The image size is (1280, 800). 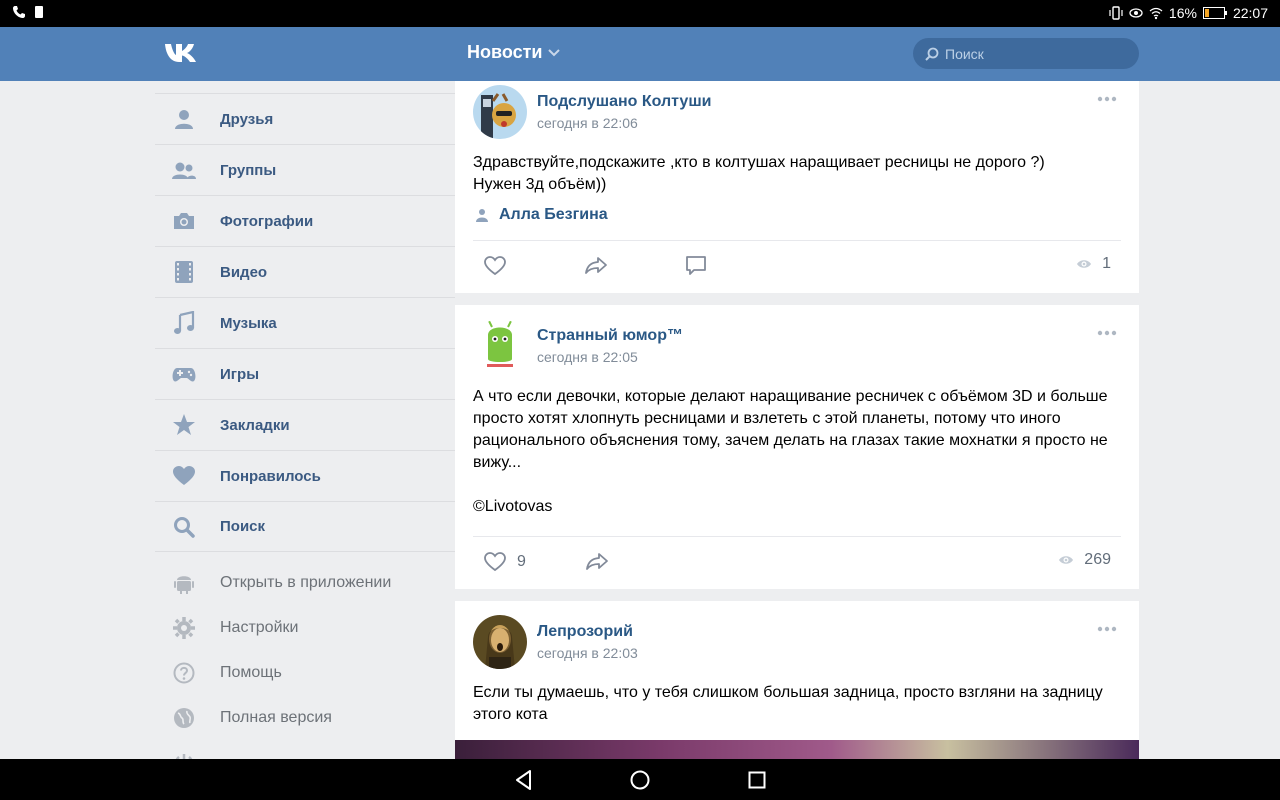 What do you see at coordinates (554, 52) in the screenshot?
I see `chevron-down-icon` at bounding box center [554, 52].